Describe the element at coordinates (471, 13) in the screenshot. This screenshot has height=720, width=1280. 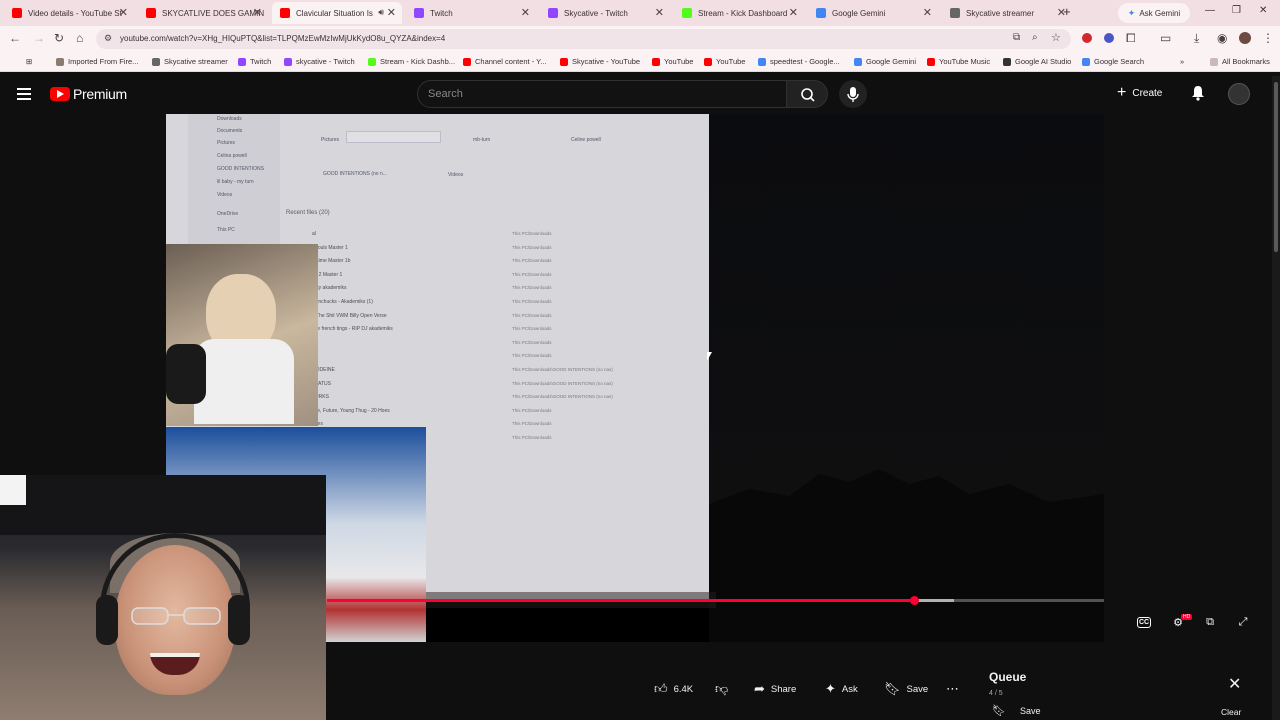
I see `browser-tab: Twitch ✕` at that location.